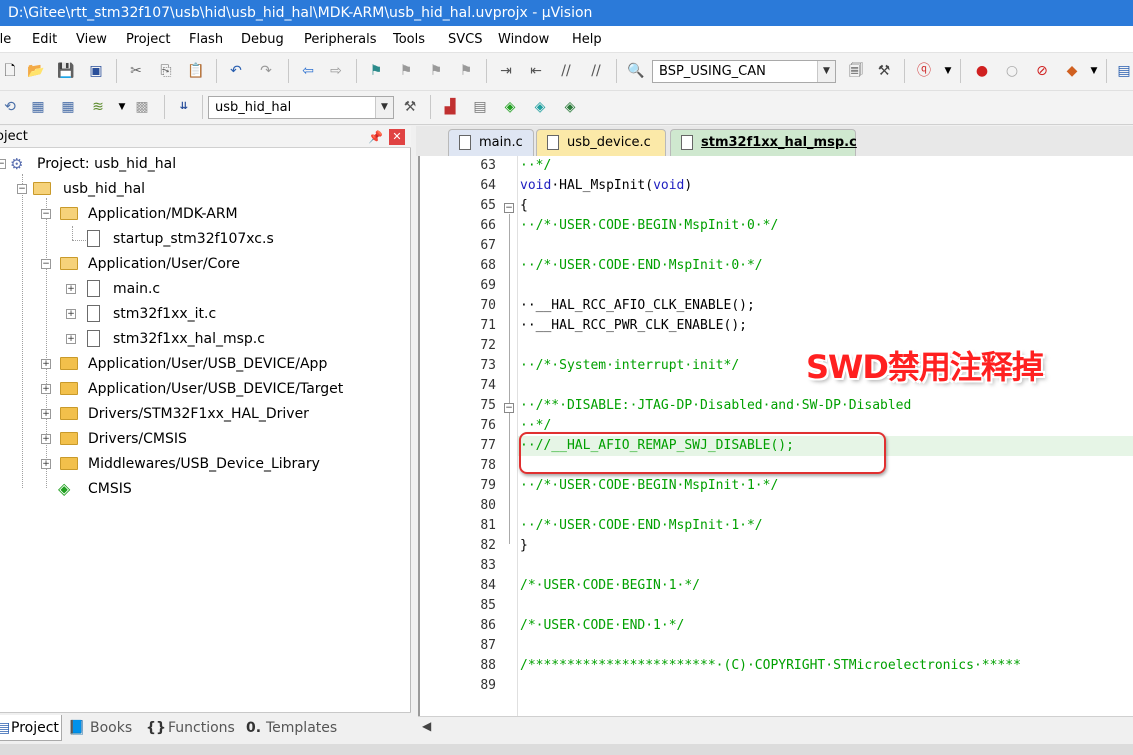 This screenshot has width=1133, height=755. What do you see at coordinates (982, 71) in the screenshot?
I see `breakpoint-icon: ●` at bounding box center [982, 71].